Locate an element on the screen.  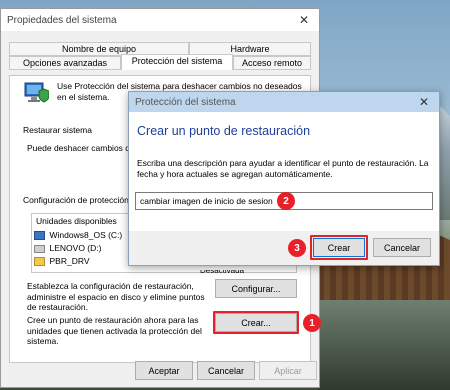
step-badge-3: 3 is located at coordinates (297, 248).